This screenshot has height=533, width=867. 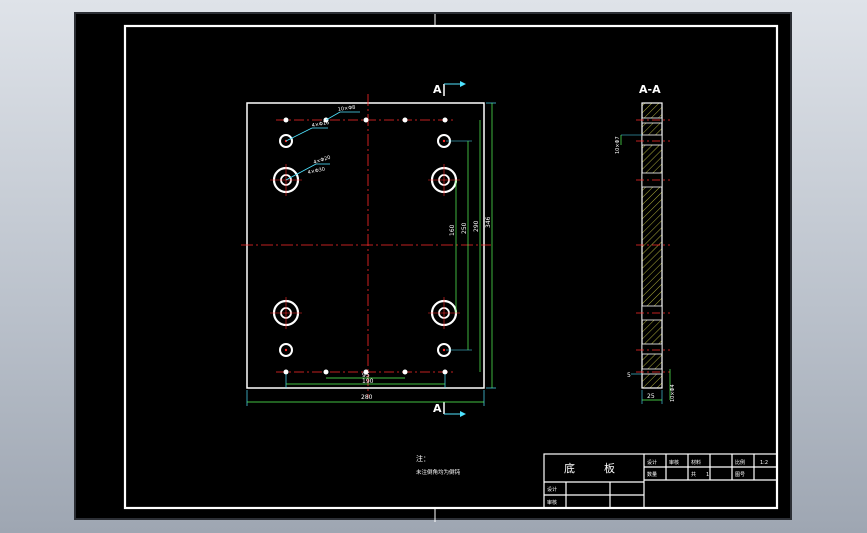 What do you see at coordinates (764, 463) in the screenshot?
I see `tb-scale-value: 1:2` at bounding box center [764, 463].